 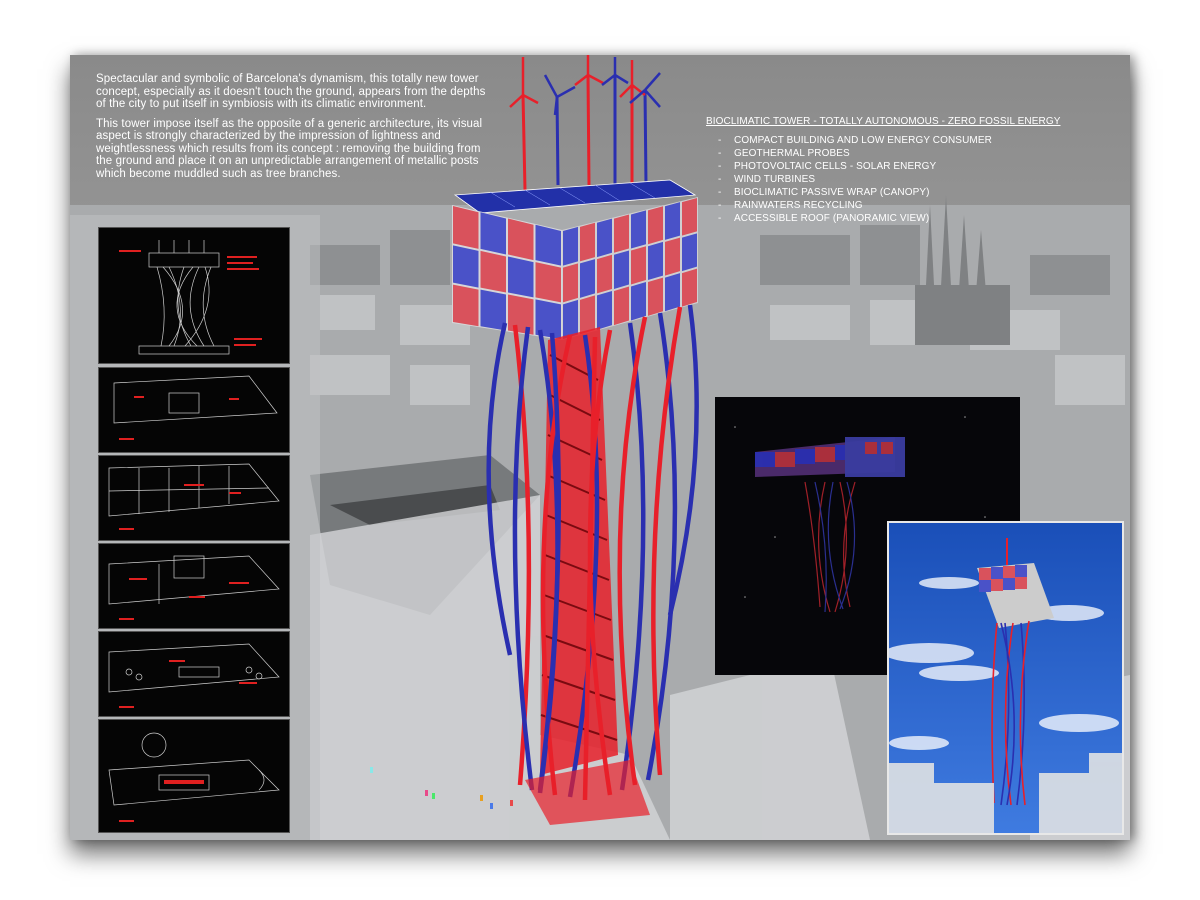 What do you see at coordinates (585, 123) in the screenshot?
I see `wind-turbines` at bounding box center [585, 123].